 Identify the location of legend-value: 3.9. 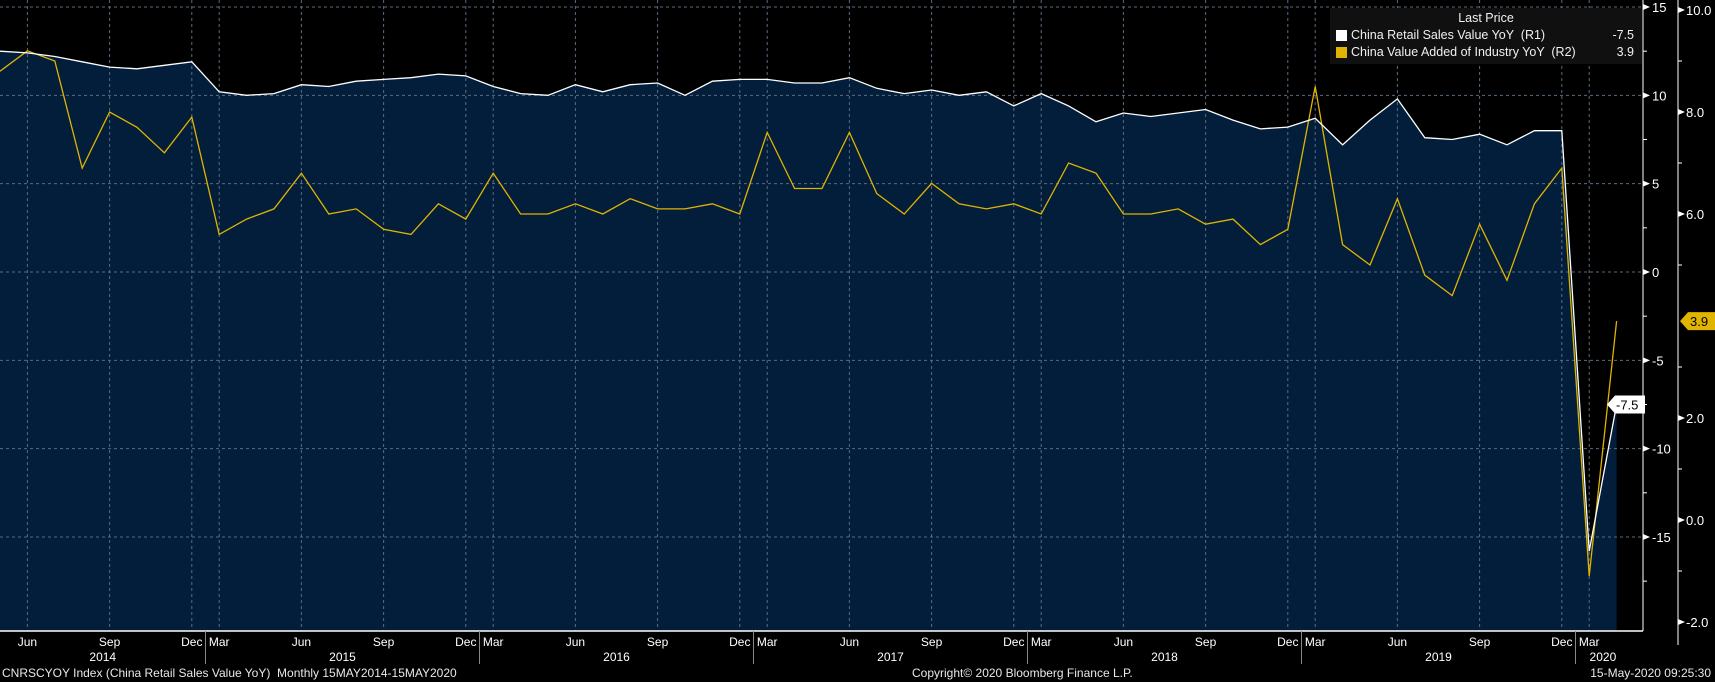
(1625, 52).